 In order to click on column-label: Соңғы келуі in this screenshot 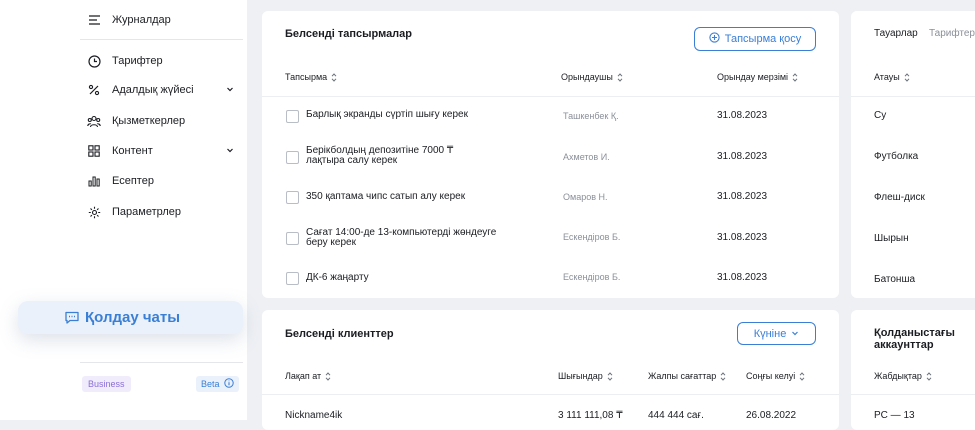, I will do `click(771, 376)`.